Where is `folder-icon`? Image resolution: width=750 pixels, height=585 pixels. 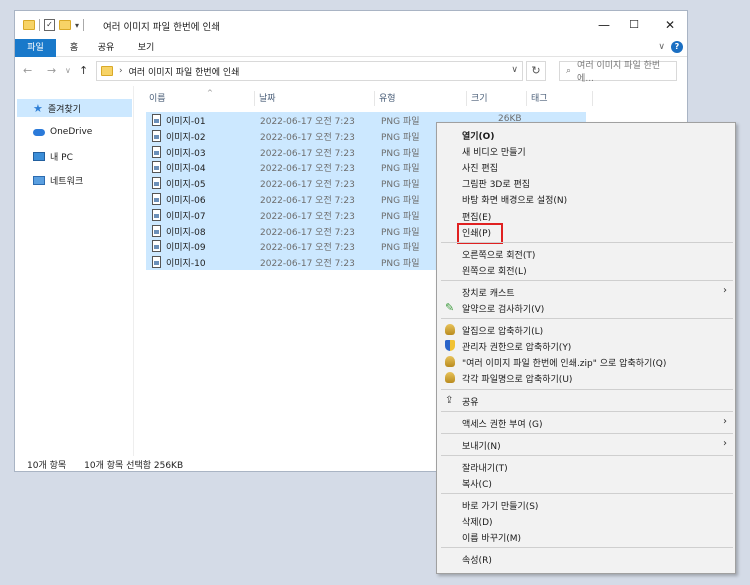 folder-icon is located at coordinates (107, 71).